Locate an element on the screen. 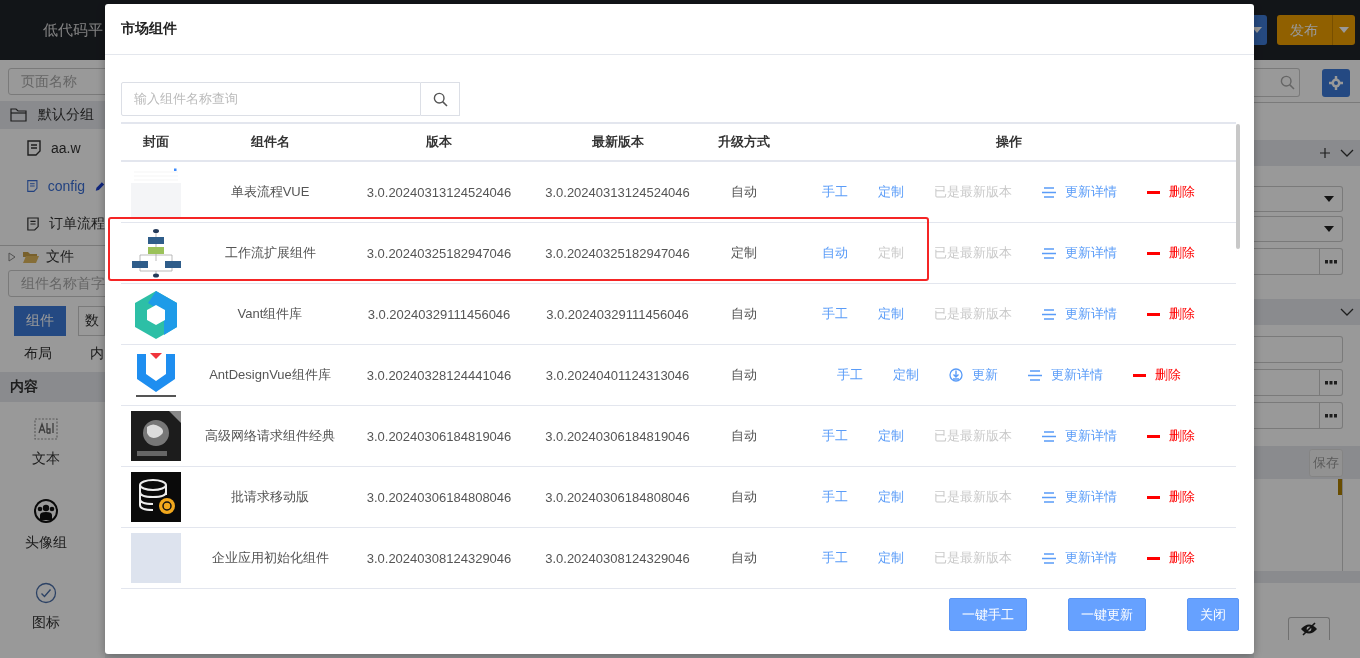 This screenshot has height=658, width=1360. screenshot-thumbnail is located at coordinates (156, 192).